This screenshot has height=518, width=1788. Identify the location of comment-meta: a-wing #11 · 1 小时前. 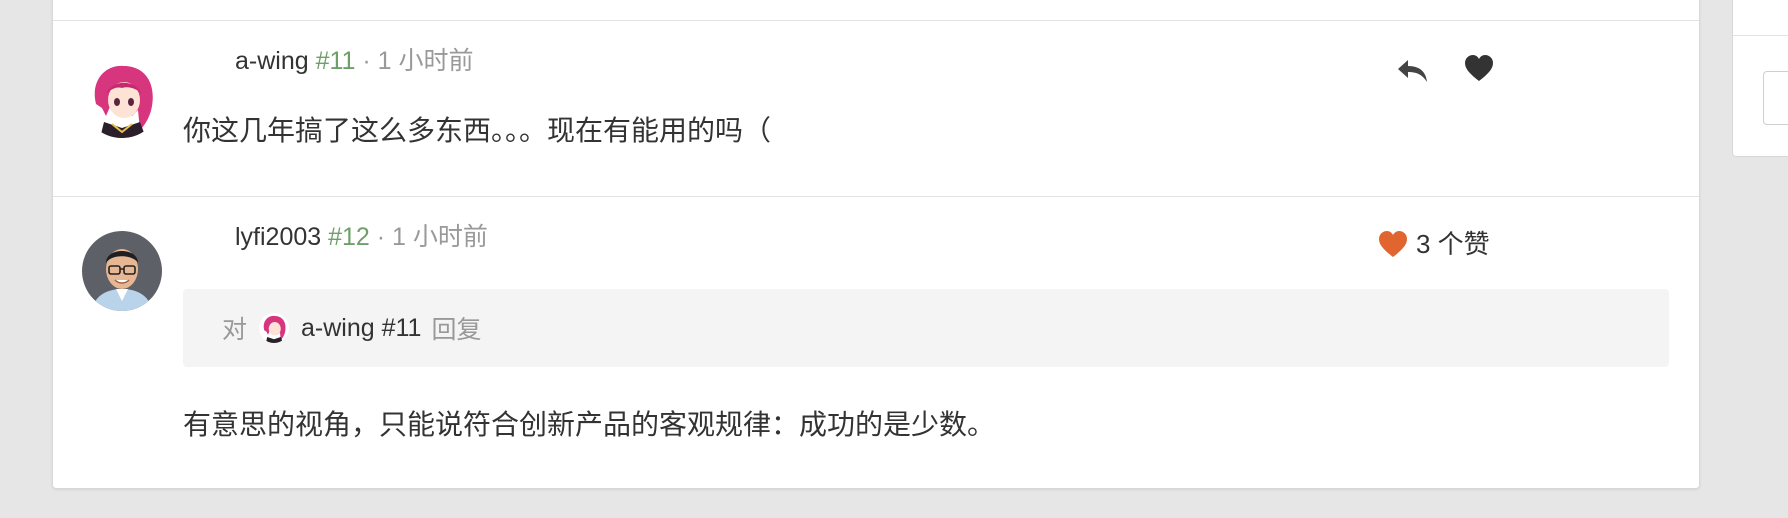
(354, 61).